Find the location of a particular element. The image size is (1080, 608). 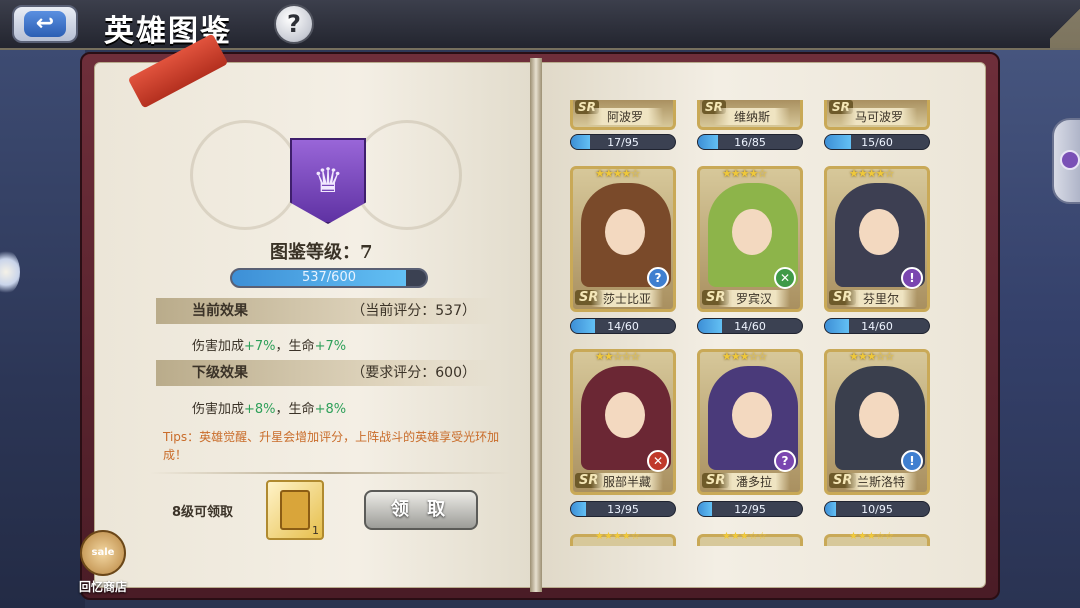

hero-progress-bar: 10/95 is located at coordinates (877, 509).